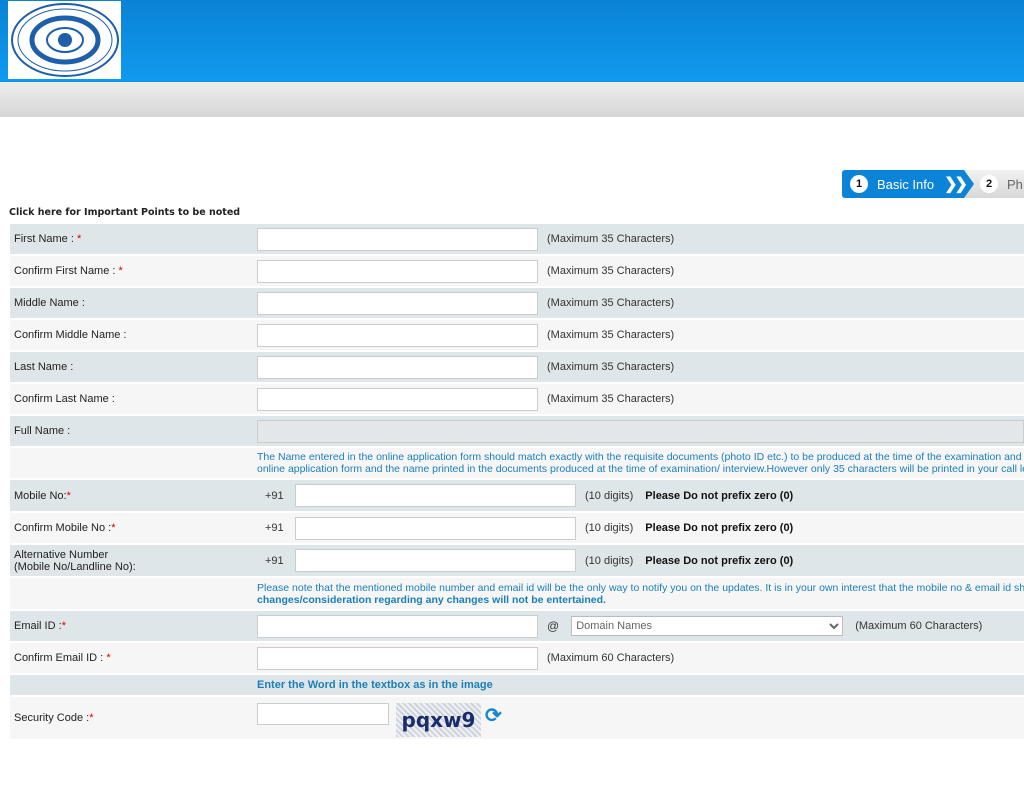 The height and width of the screenshot is (792, 1024). What do you see at coordinates (75, 566) in the screenshot?
I see `field-label-sub: (Mobile No/Landline No):` at bounding box center [75, 566].